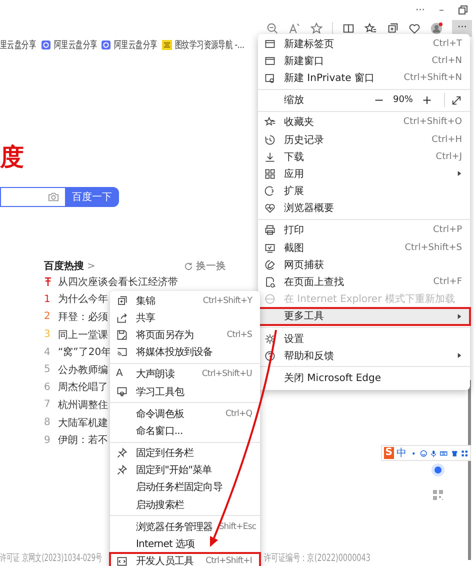 The image size is (474, 566). Describe the element at coordinates (122, 453) in the screenshot. I see `pin-icon` at that location.